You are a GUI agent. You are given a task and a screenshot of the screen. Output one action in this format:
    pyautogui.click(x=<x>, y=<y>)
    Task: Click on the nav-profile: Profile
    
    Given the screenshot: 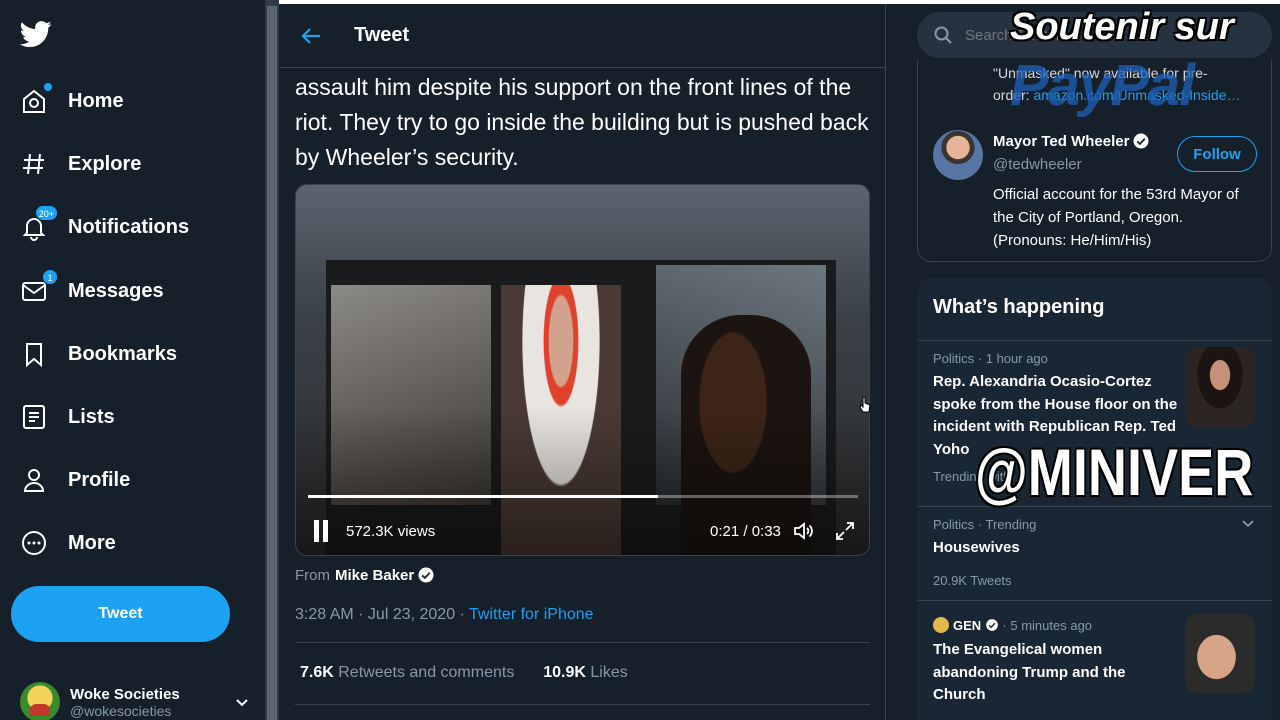 What is the action you would take?
    pyautogui.click(x=75, y=480)
    